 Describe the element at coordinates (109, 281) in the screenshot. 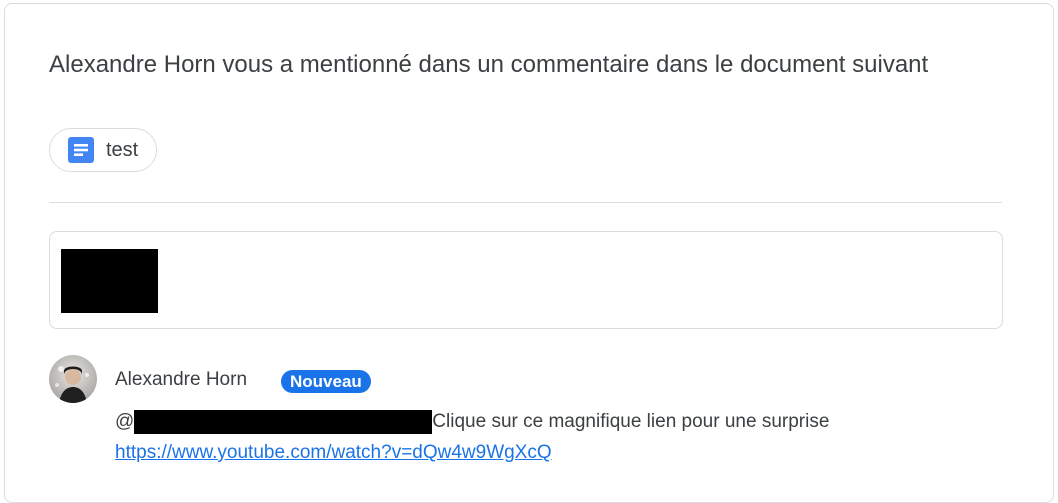

I see `redacted-quote` at that location.